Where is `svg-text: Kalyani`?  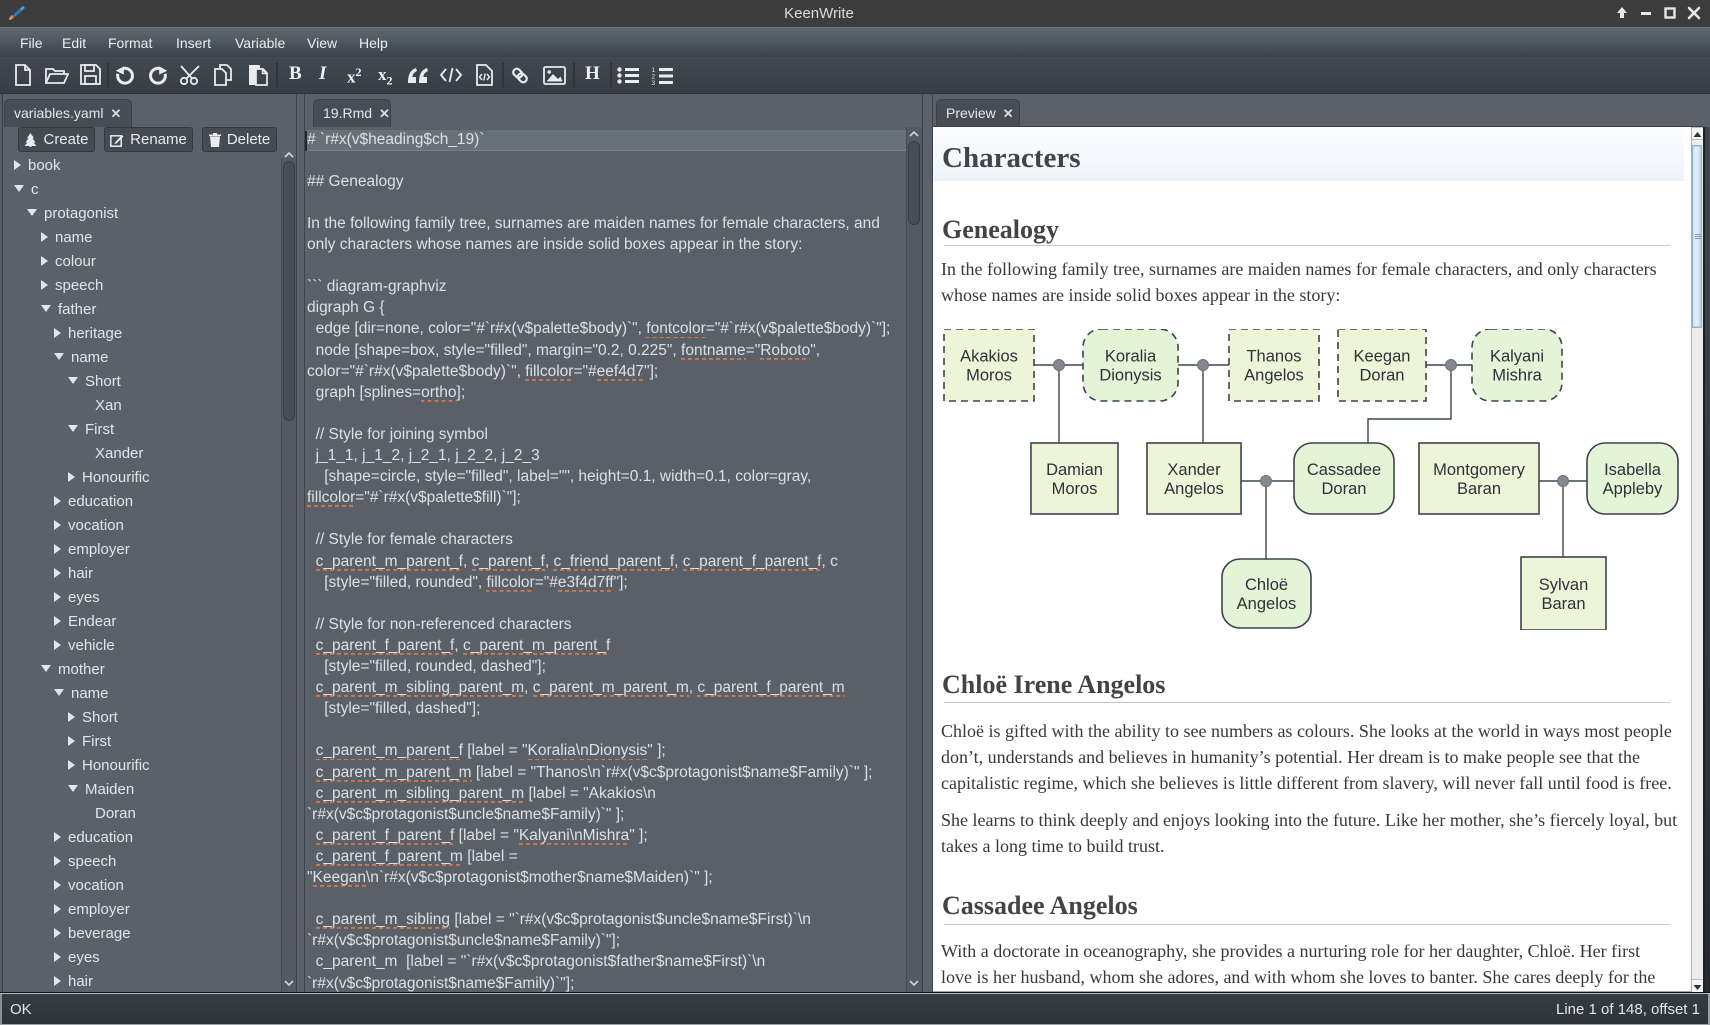
svg-text: Kalyani is located at coordinates (1517, 357).